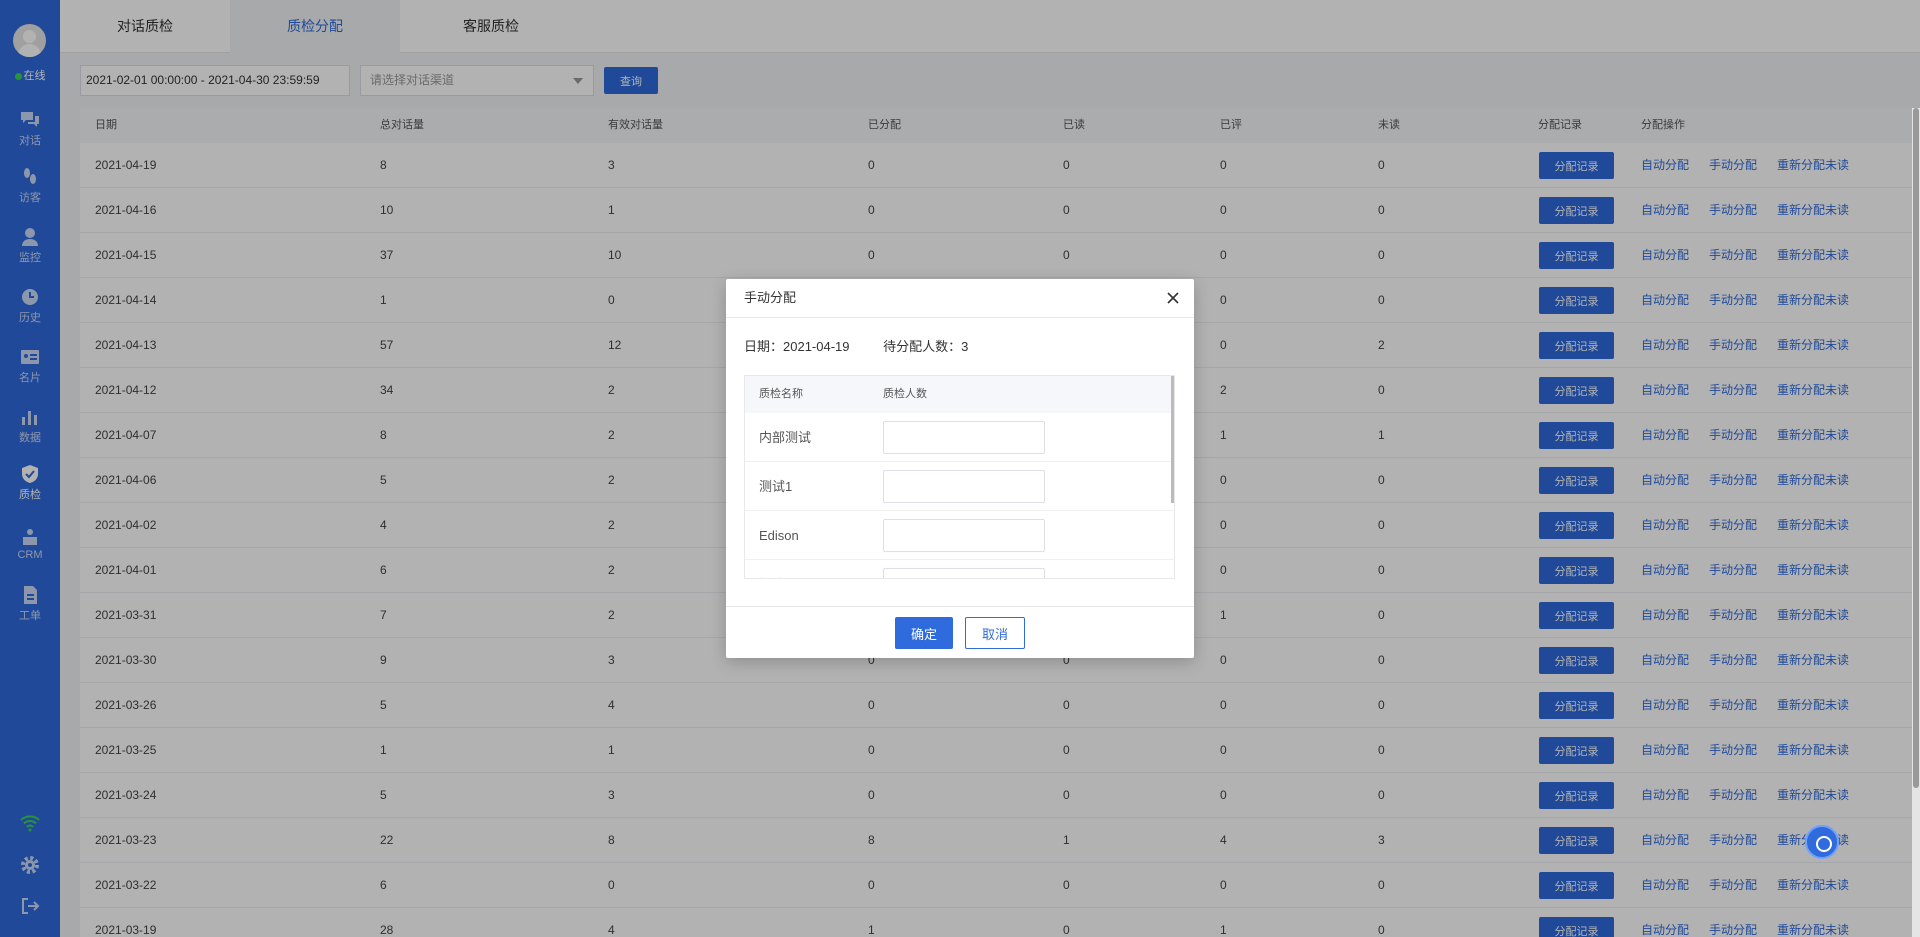 The width and height of the screenshot is (1920, 937). I want to click on col-inspector-count: 质检人数, so click(905, 394).